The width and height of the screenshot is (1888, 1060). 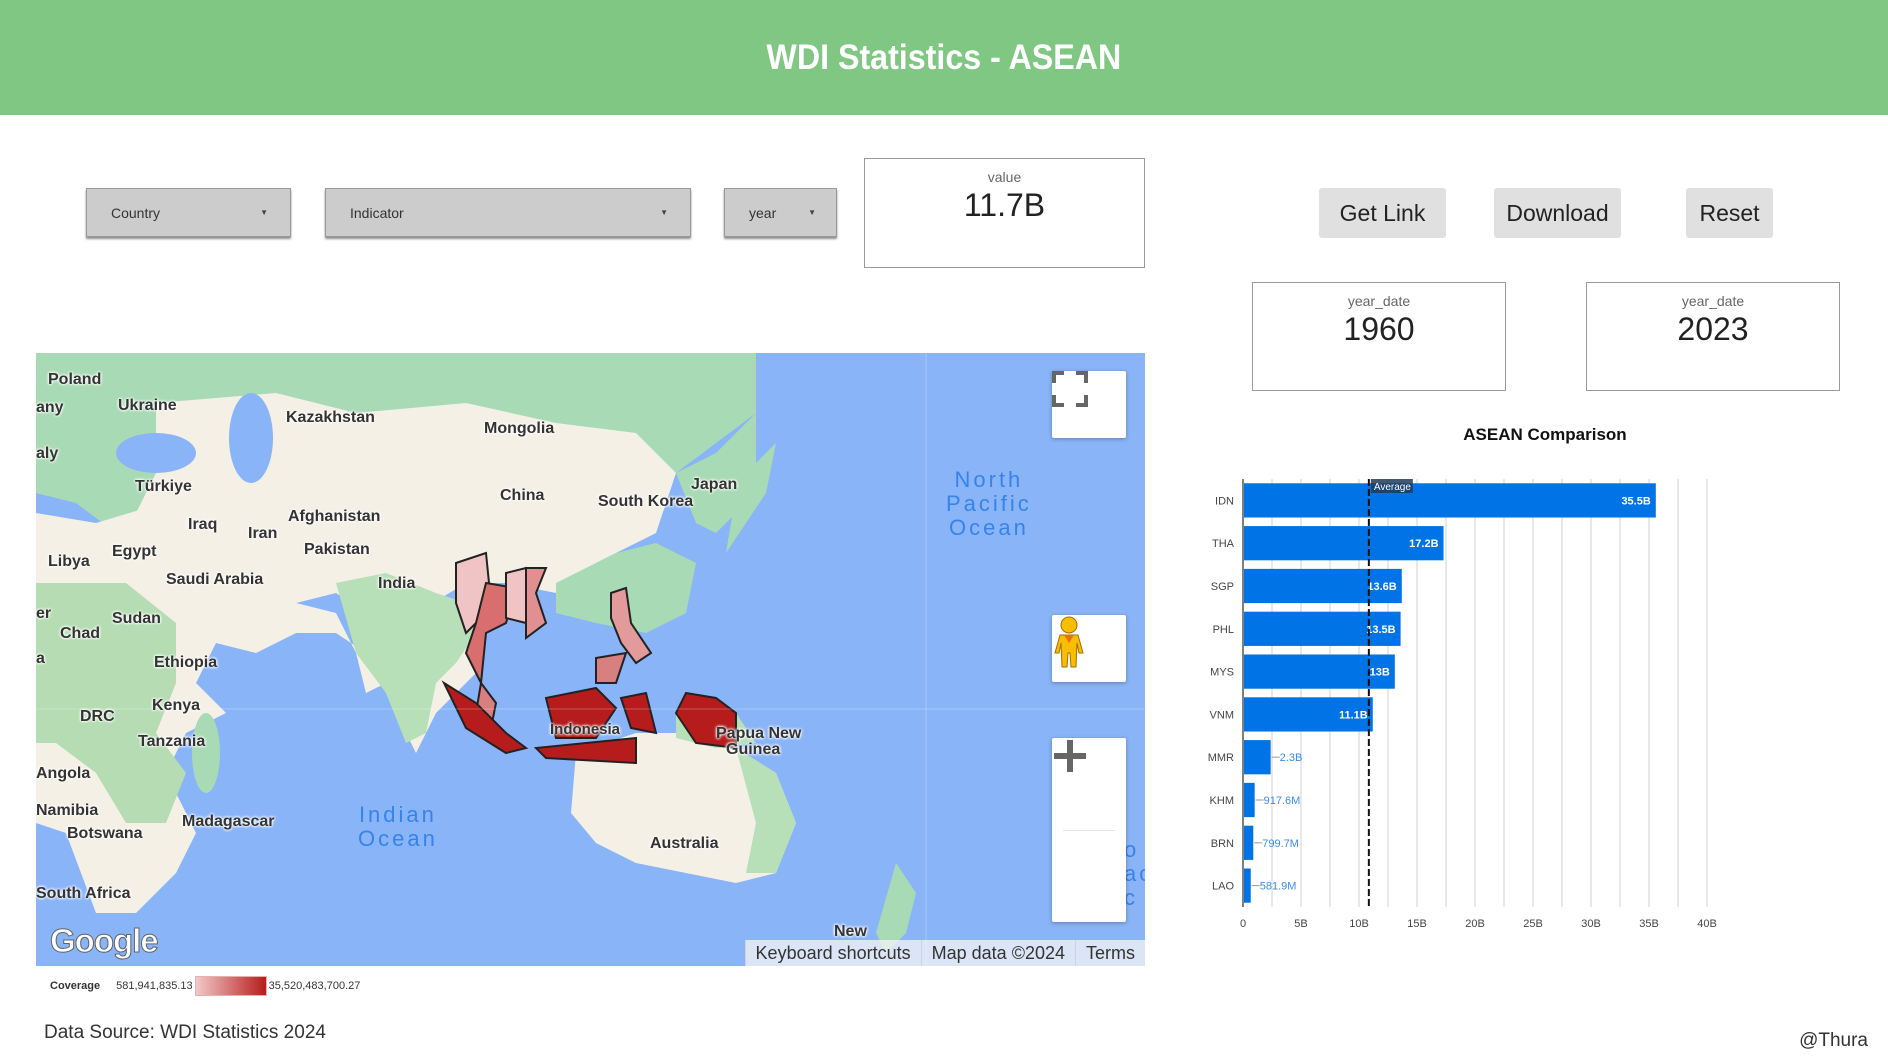 I want to click on map-label: Chad, so click(x=80, y=633).